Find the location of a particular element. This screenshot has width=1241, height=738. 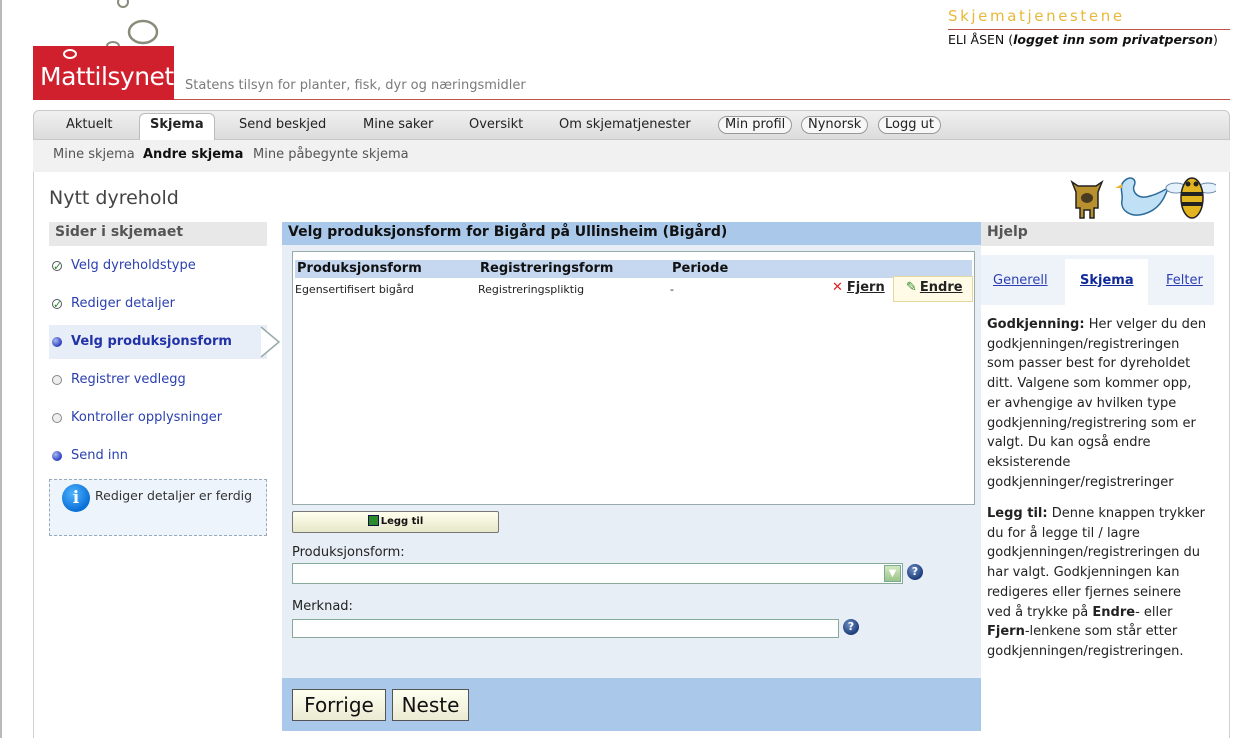

sidebar-heading: Sider i skjemaet is located at coordinates (158, 234).